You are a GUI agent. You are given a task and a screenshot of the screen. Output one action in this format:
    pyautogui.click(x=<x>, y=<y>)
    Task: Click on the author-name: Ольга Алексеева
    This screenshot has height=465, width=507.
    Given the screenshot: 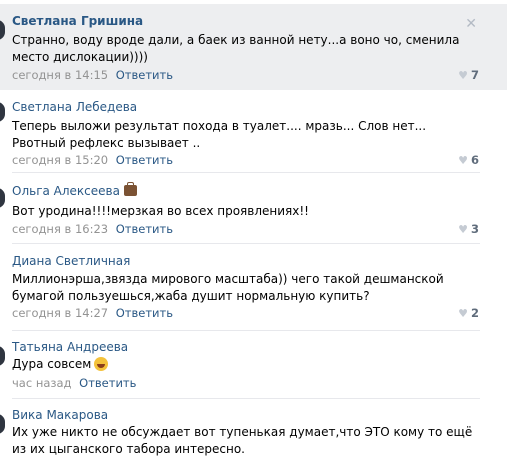 What is the action you would take?
    pyautogui.click(x=66, y=191)
    